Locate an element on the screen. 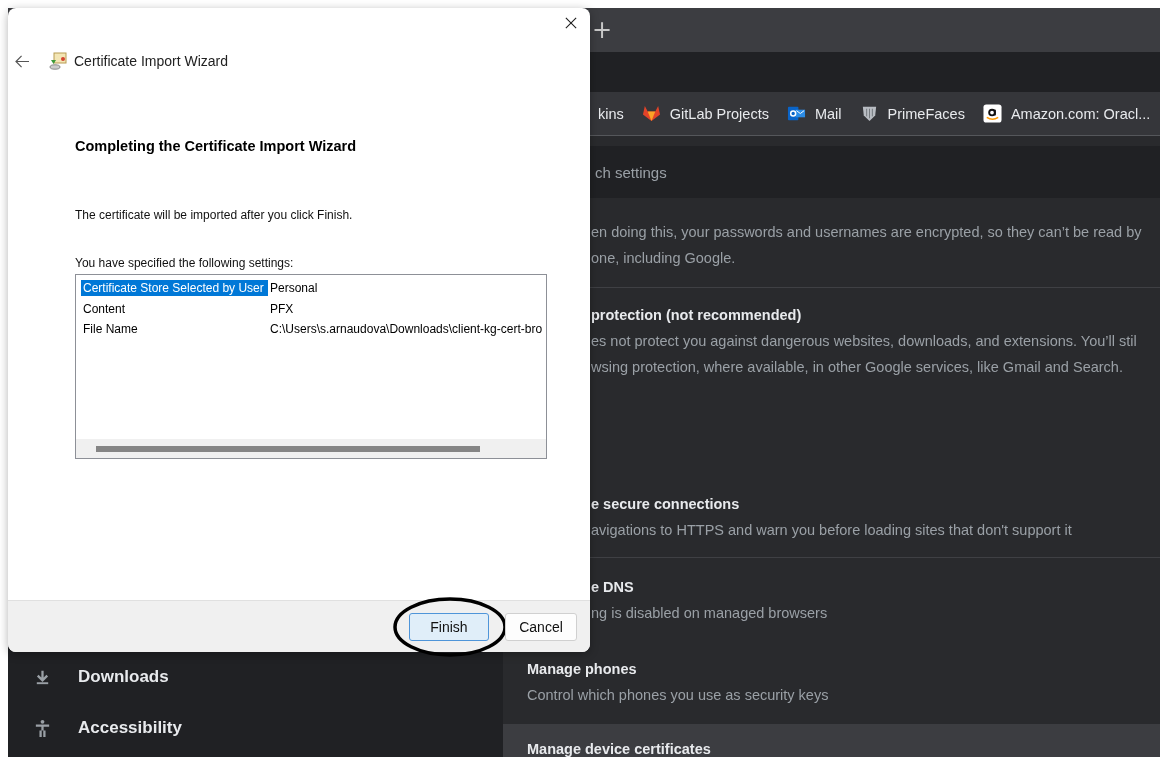 Image resolution: width=1163 pixels, height=757 pixels. setting-title: e DNS is located at coordinates (613, 587).